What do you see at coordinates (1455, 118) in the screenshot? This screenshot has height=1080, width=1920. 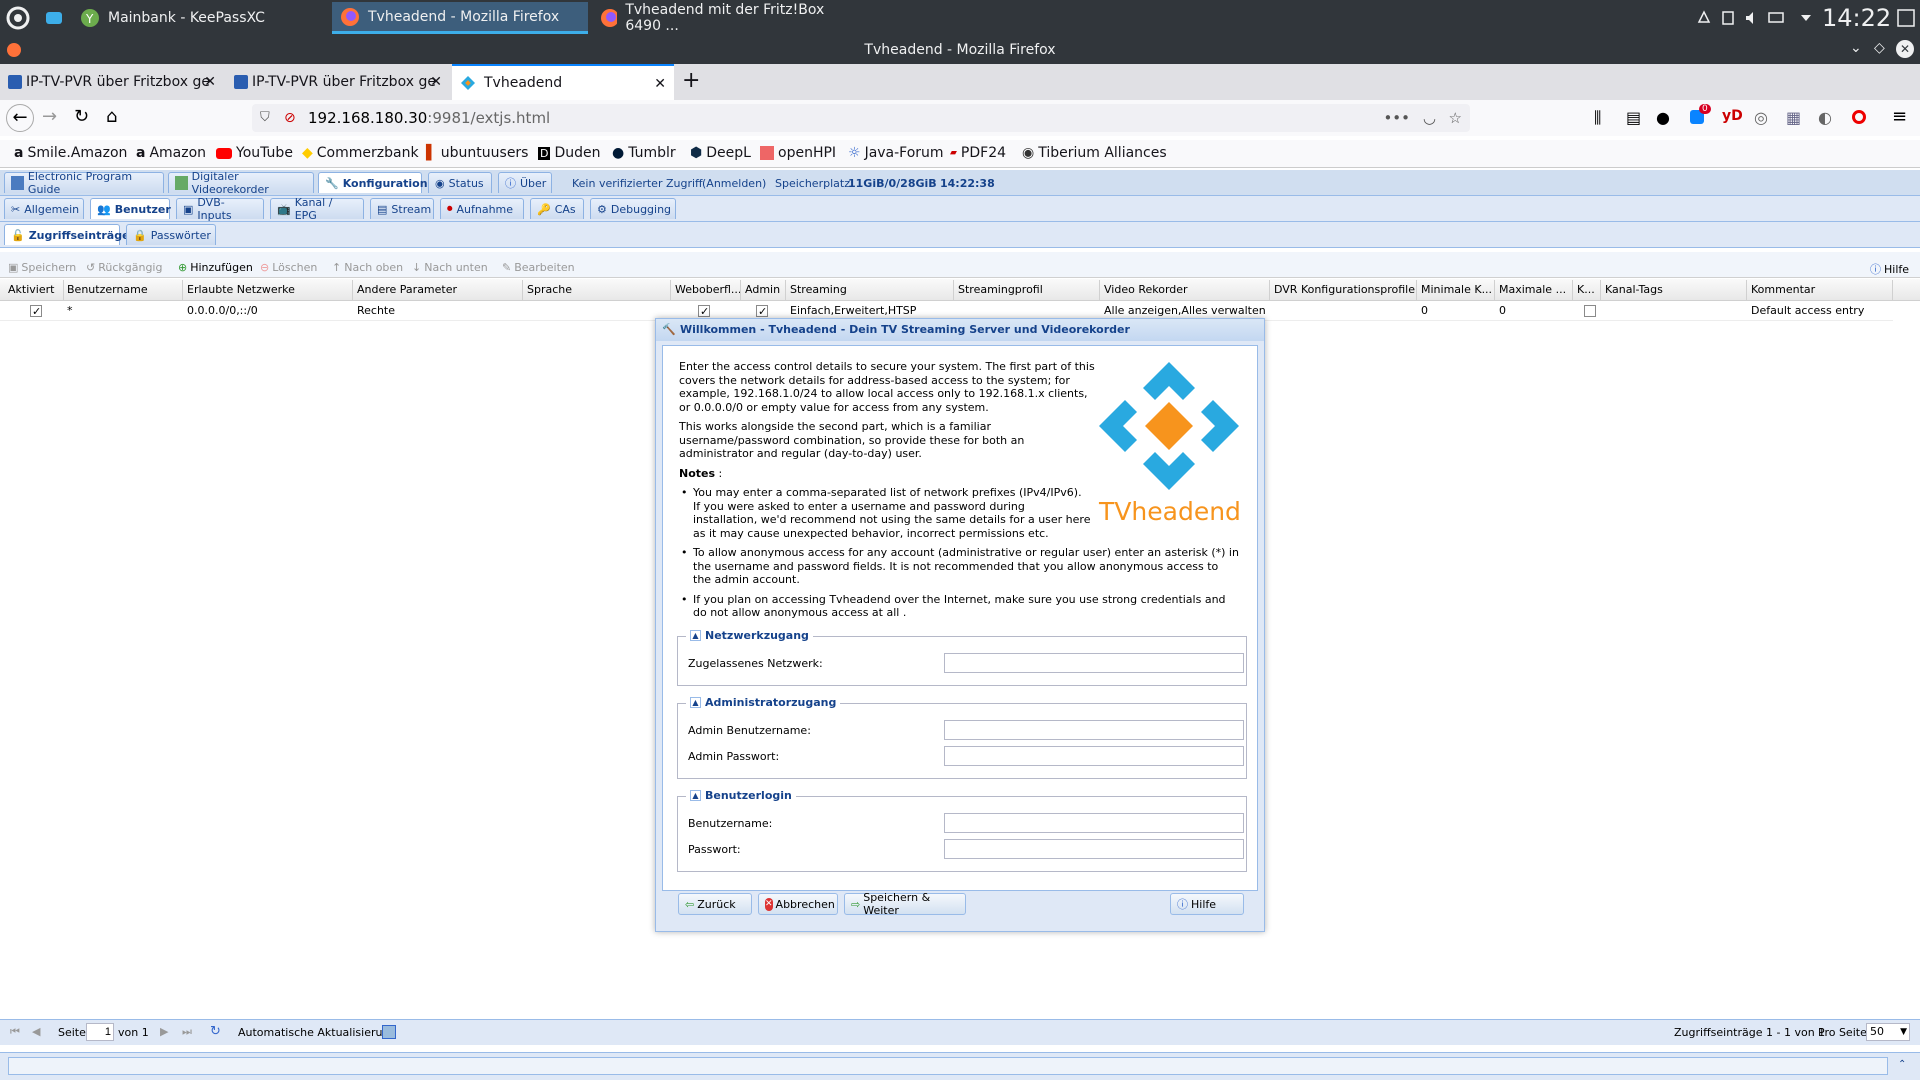 I see `bookmark-star-icon: ☆` at bounding box center [1455, 118].